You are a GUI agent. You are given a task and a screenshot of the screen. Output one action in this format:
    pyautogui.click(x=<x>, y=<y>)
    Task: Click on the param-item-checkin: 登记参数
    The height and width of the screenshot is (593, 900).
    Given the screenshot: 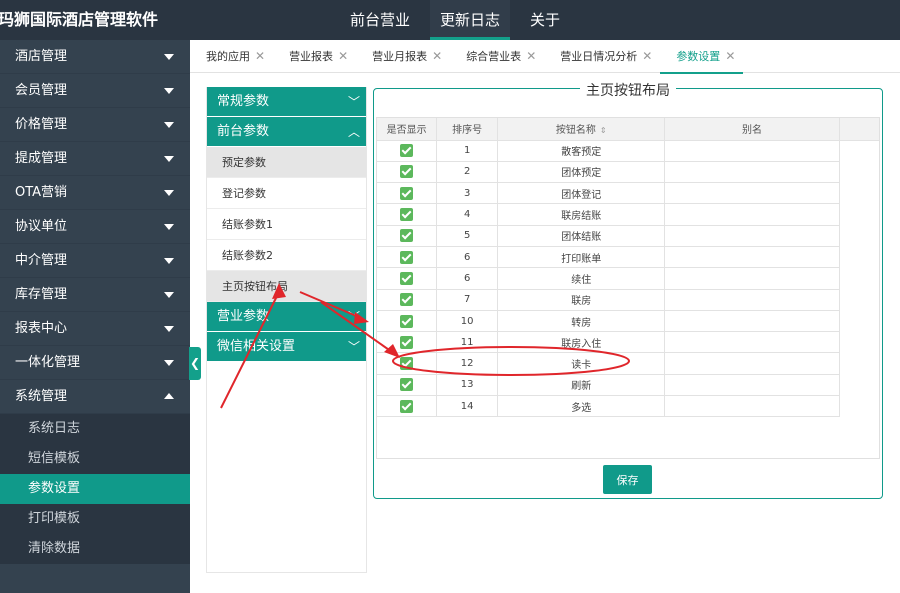 What is the action you would take?
    pyautogui.click(x=286, y=193)
    